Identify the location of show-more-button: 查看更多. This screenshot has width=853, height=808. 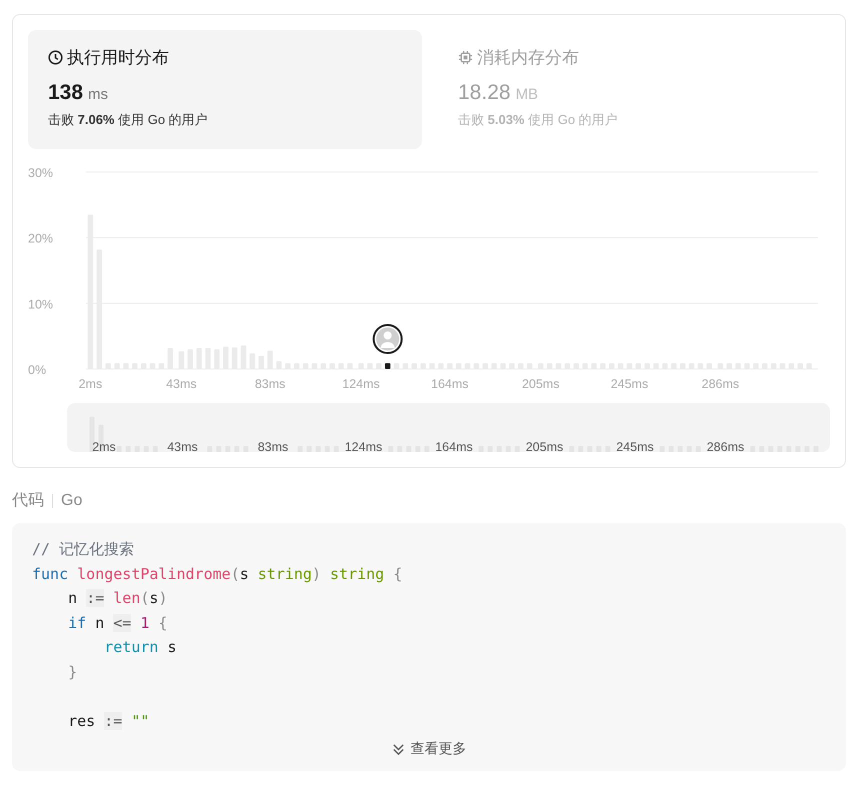
(429, 749).